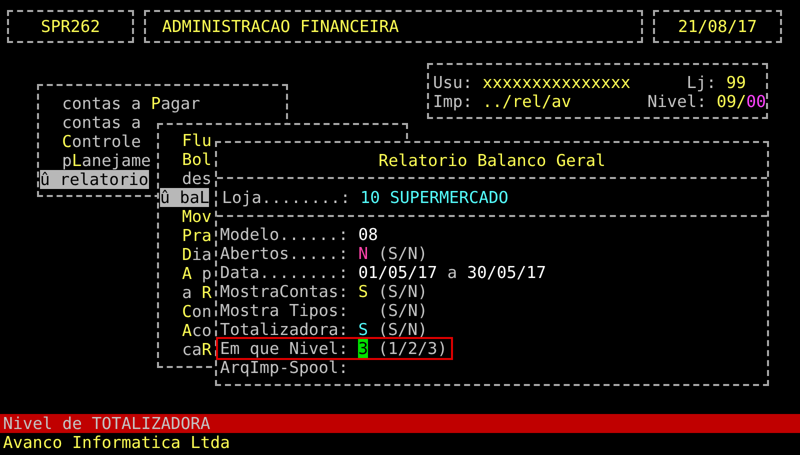 This screenshot has width=800, height=455. Describe the element at coordinates (284, 310) in the screenshot. I see `field-label: Mostra Tipos:` at that location.